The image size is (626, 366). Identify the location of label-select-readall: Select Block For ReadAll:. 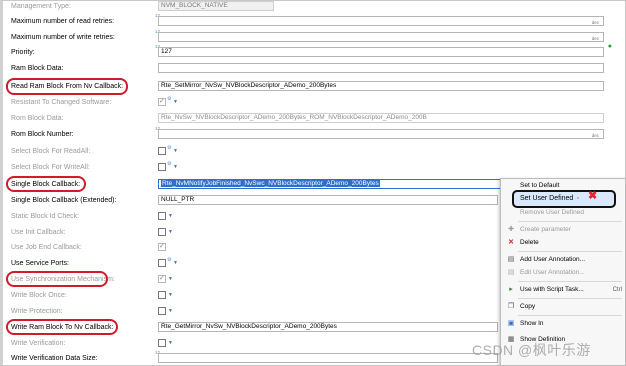
(51, 151).